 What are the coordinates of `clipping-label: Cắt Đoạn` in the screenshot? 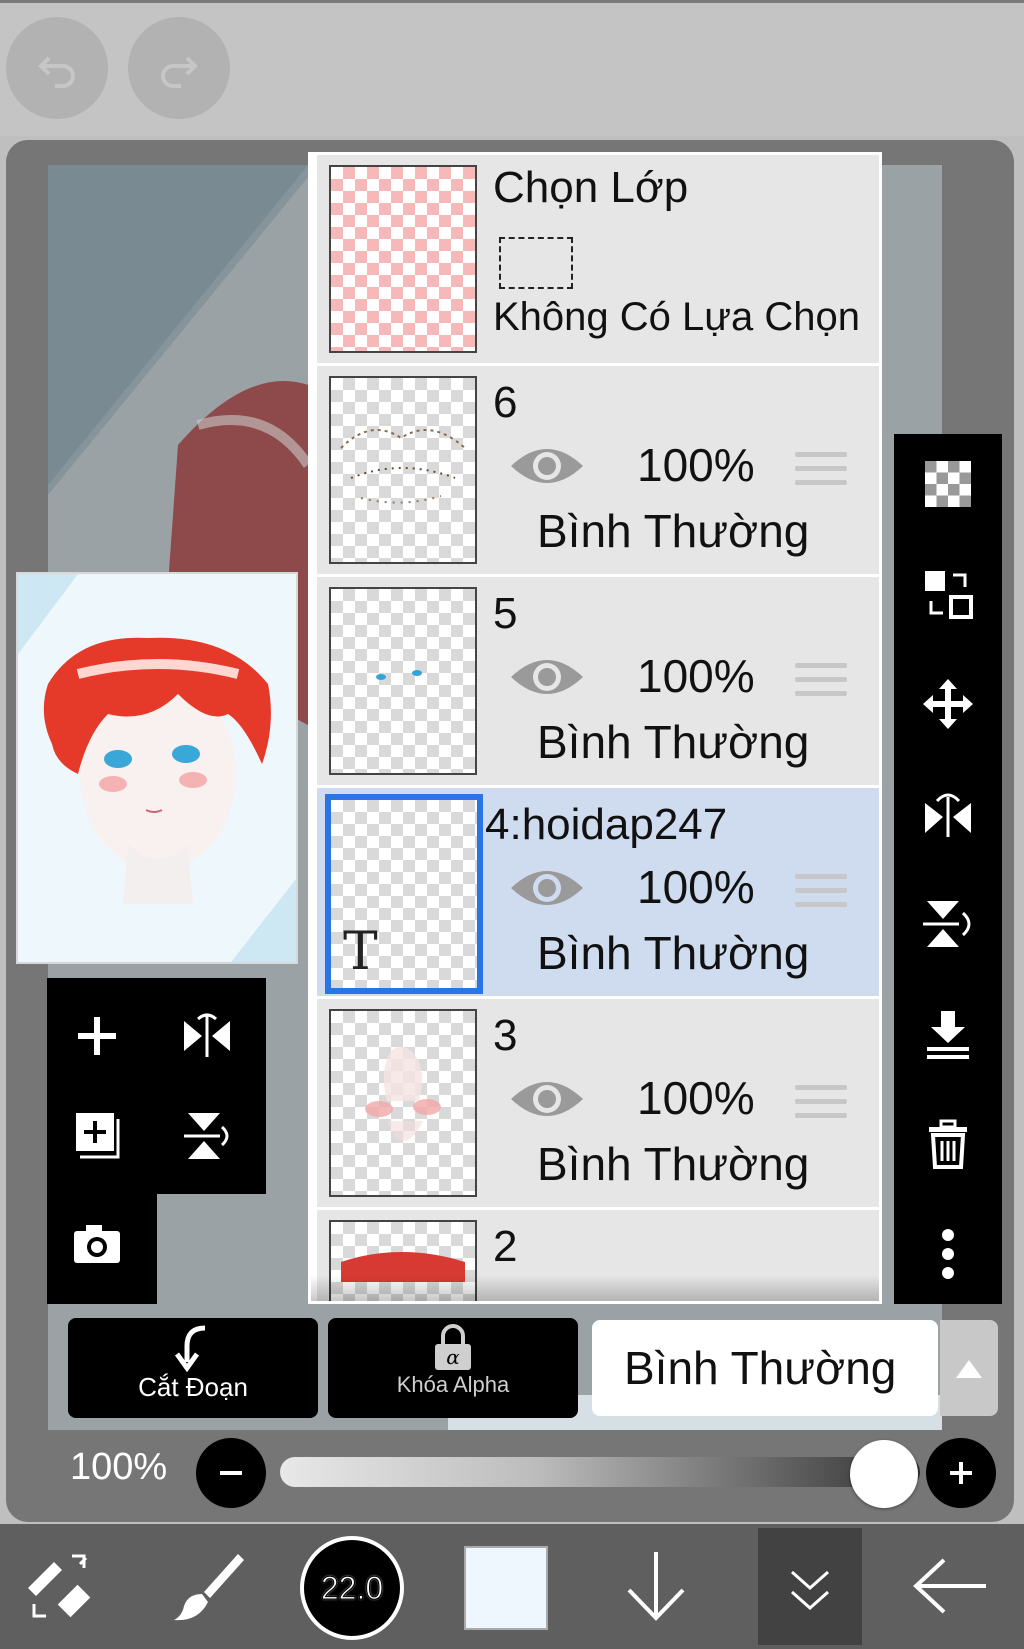 It's located at (193, 1387).